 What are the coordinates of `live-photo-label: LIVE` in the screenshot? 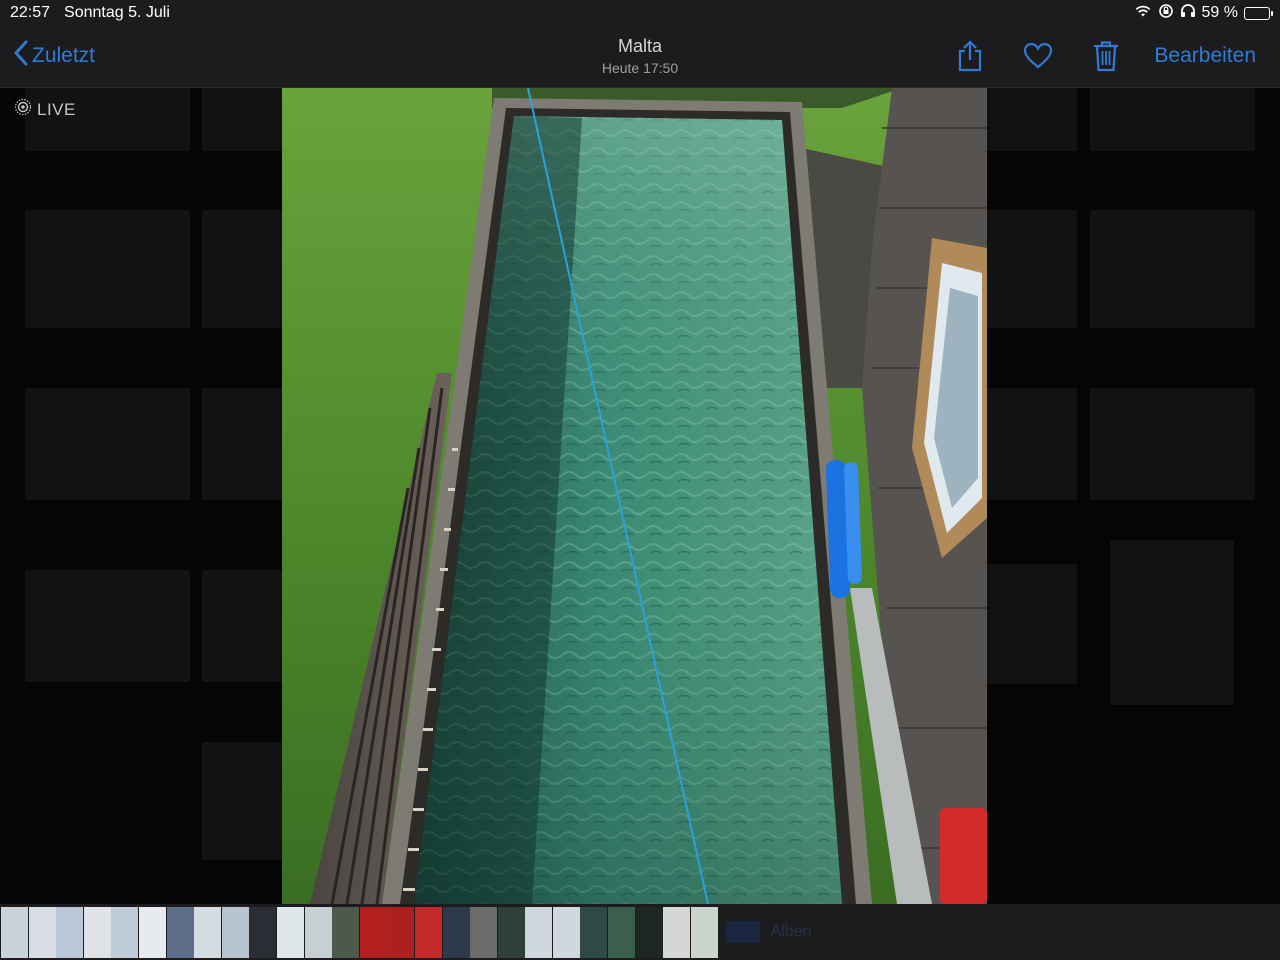 It's located at (56, 109).